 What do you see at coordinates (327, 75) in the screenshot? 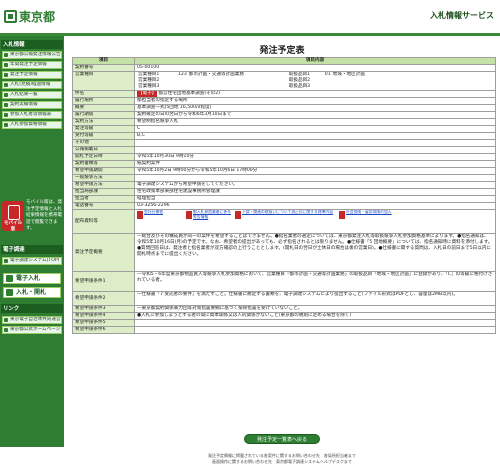
I see `item-code-1: 01` at bounding box center [327, 75].